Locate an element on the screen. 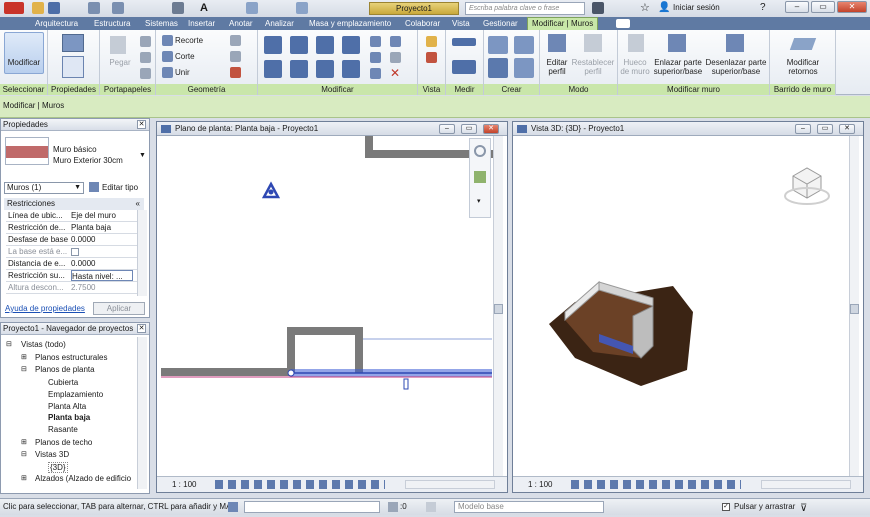 This screenshot has width=870, height=517. tab-arquitectura: Arquitectura is located at coordinates (56, 23).